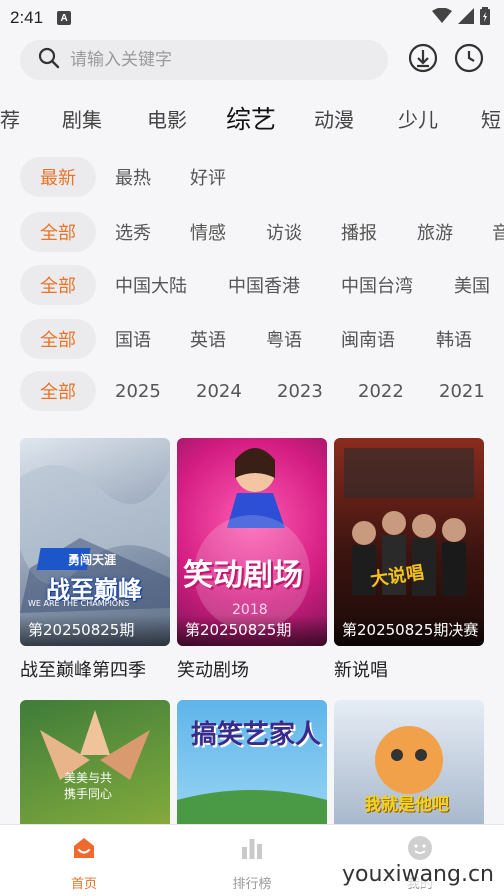 Image resolution: width=504 pixels, height=896 pixels. Describe the element at coordinates (442, 17) in the screenshot. I see `wifi-icon` at that location.